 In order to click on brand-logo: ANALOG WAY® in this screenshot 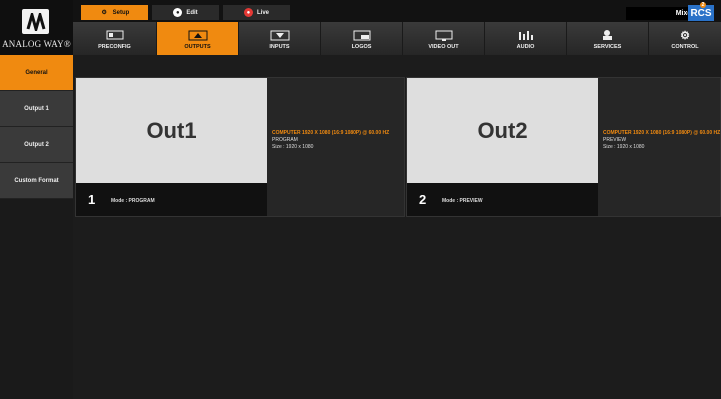, I will do `click(36, 27)`.